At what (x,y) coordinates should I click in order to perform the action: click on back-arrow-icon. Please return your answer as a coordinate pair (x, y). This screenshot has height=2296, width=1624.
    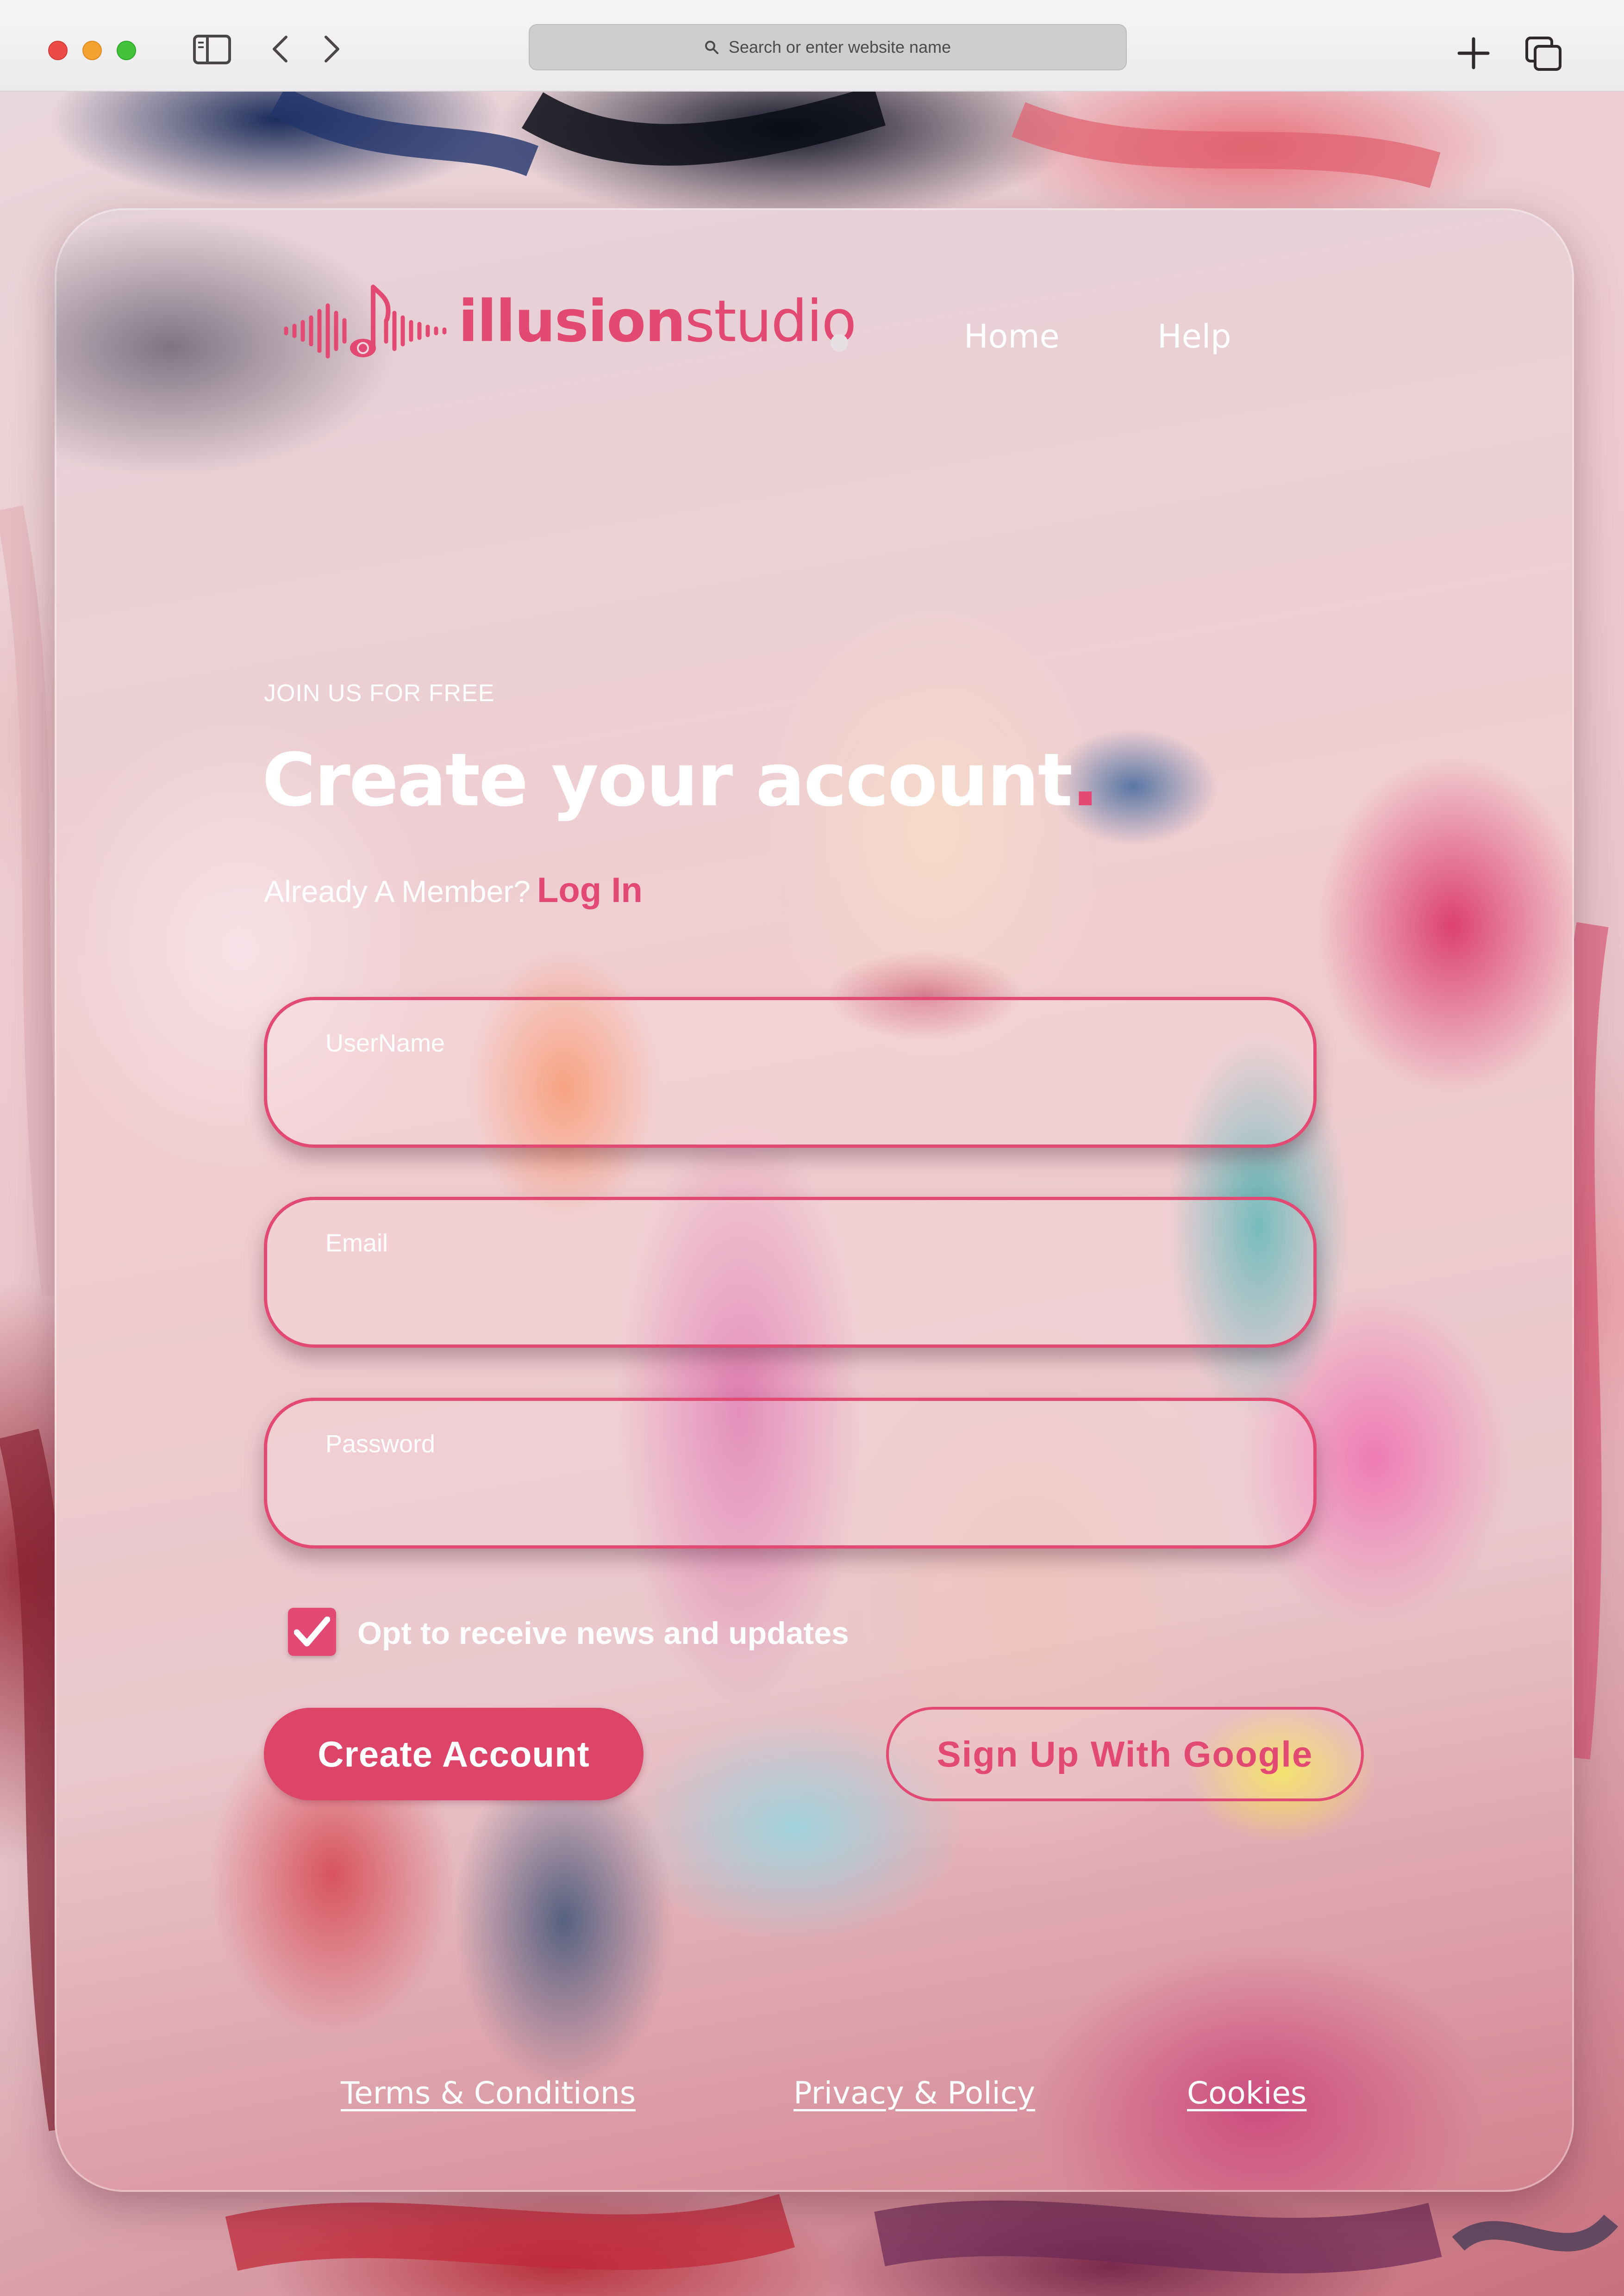
    Looking at the image, I should click on (279, 49).